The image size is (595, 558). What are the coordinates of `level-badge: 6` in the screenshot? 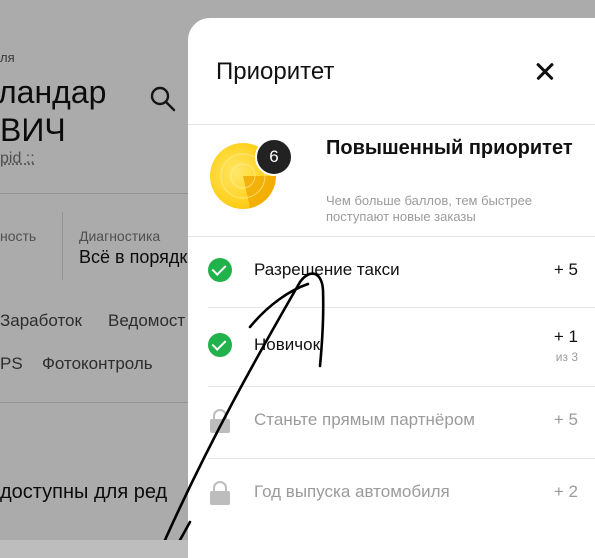 It's located at (274, 157).